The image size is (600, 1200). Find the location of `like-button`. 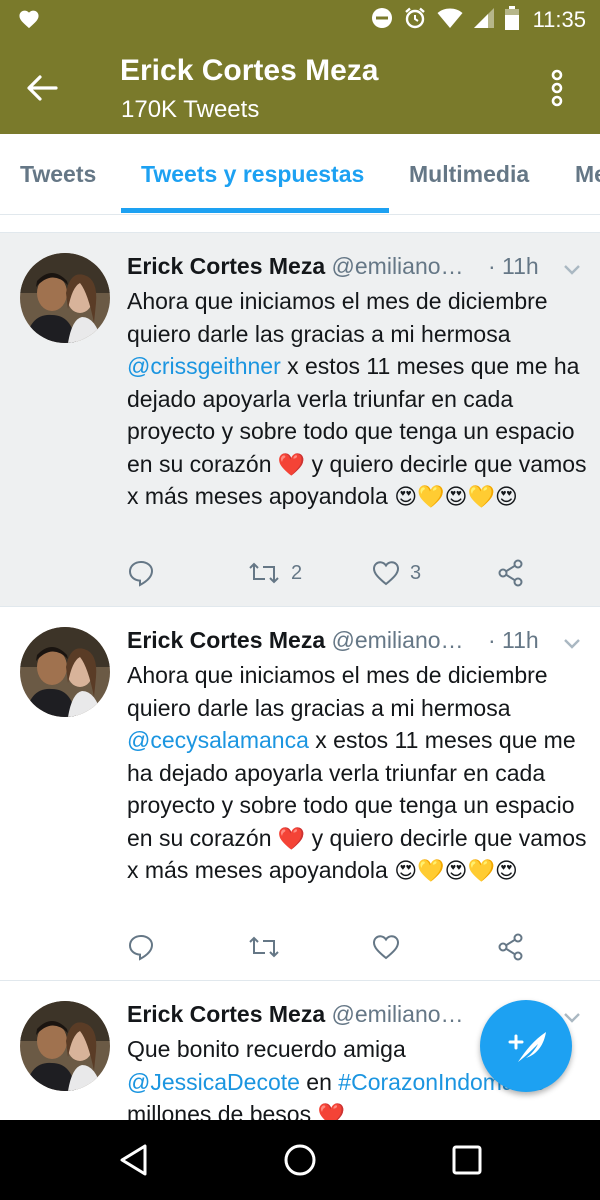

like-button is located at coordinates (391, 947).